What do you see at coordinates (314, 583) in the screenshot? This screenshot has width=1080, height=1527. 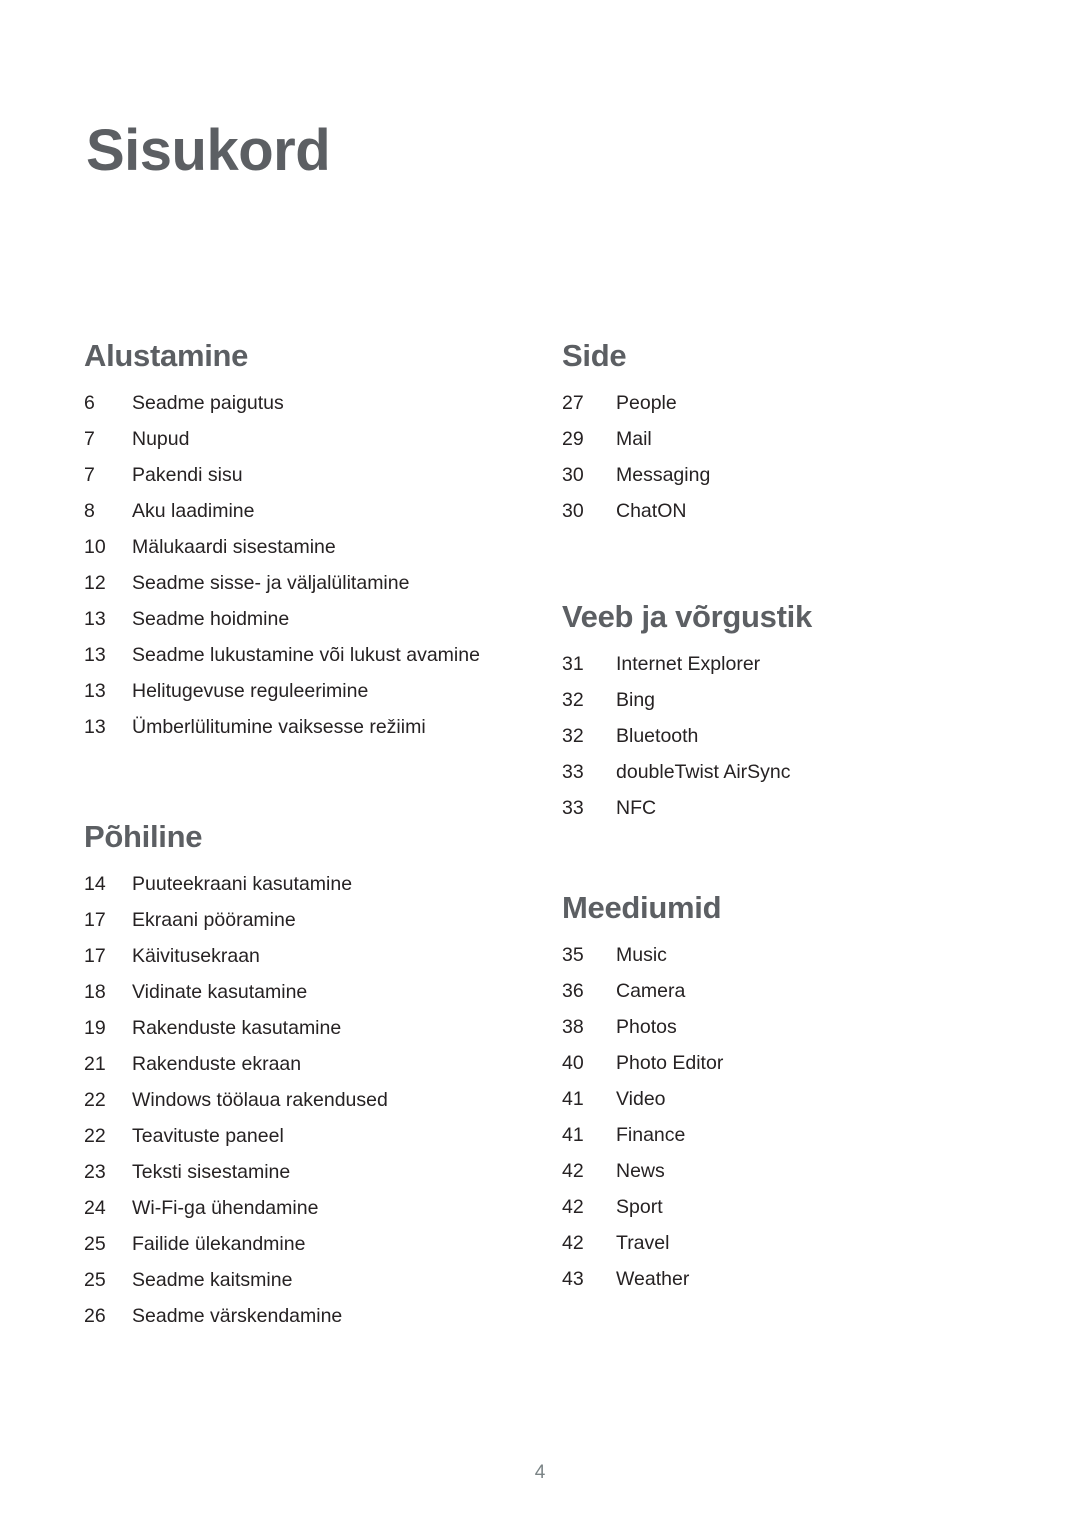 I see `toc-entry: 12 Seadme sisse- ja väljalülitamine` at bounding box center [314, 583].